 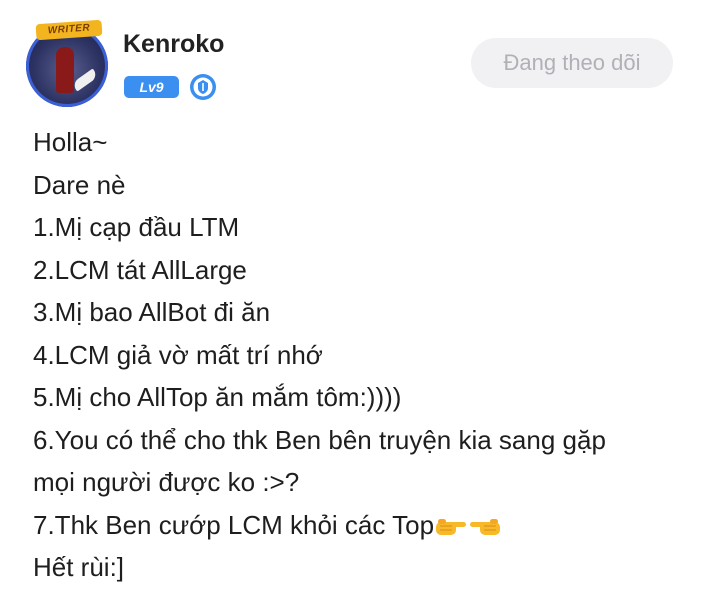 What do you see at coordinates (70, 142) in the screenshot?
I see `post-line: Holla~` at bounding box center [70, 142].